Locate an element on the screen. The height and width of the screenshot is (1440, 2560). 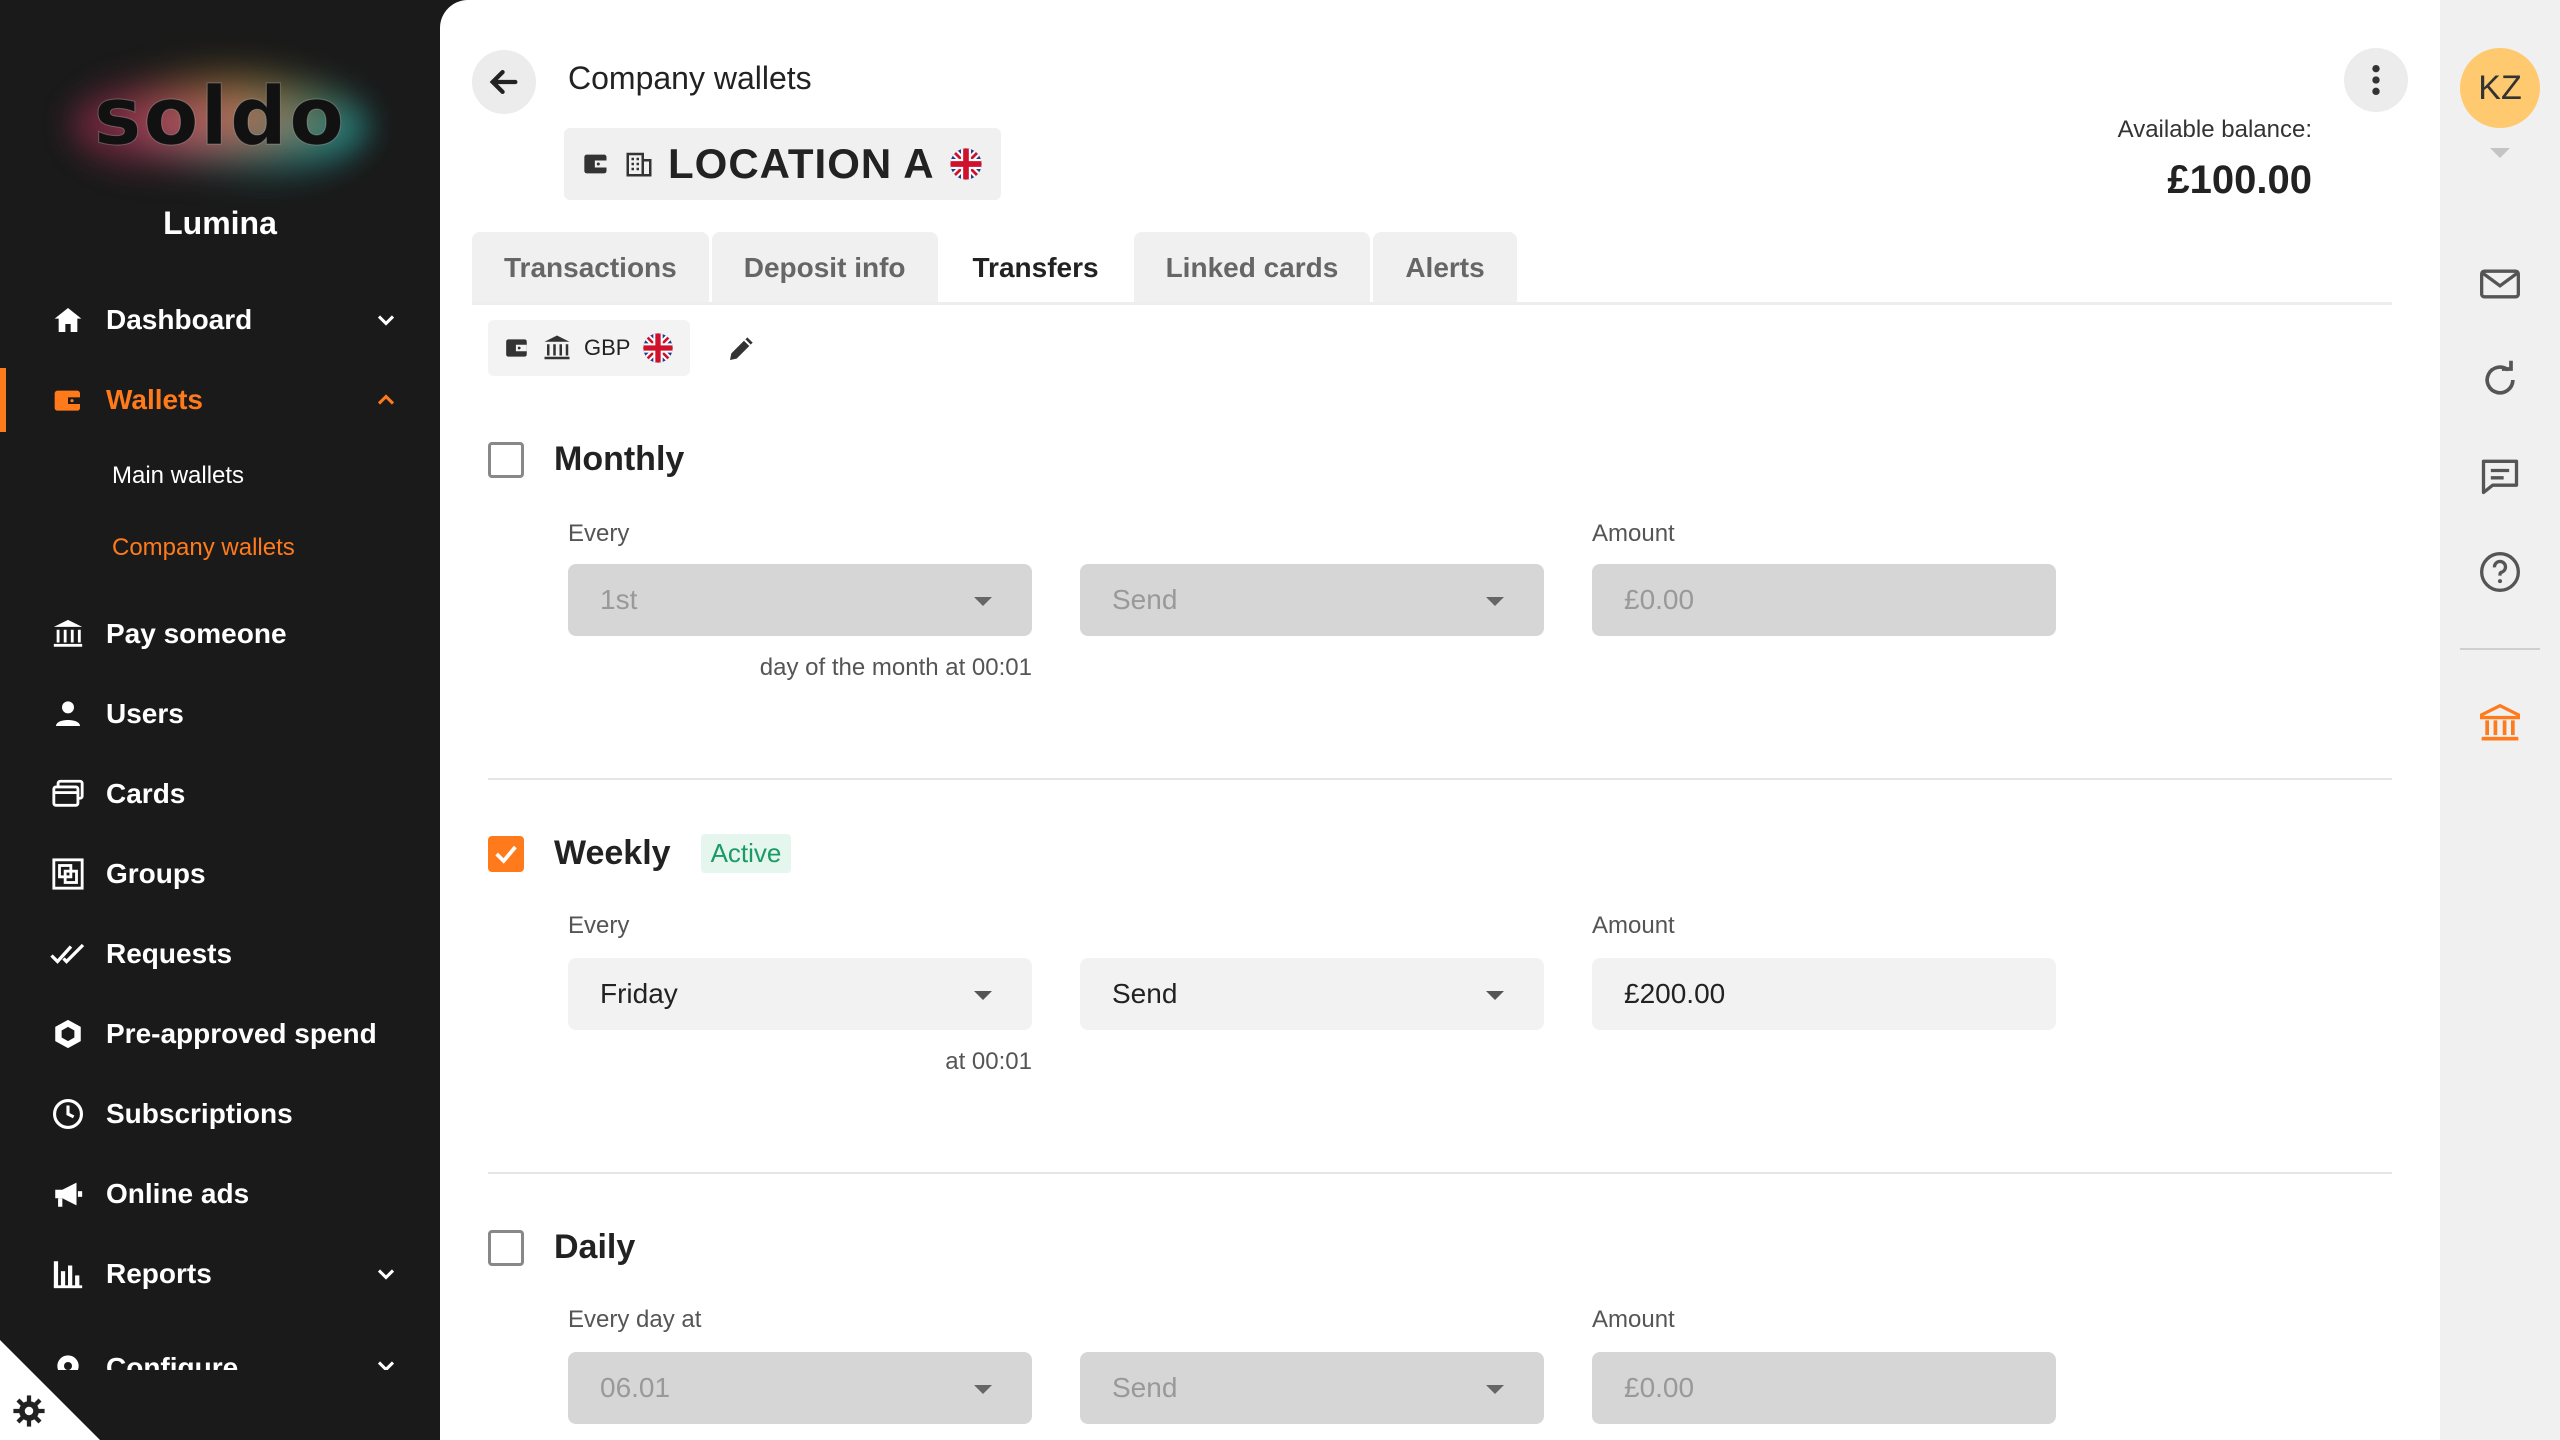
monthly-title: Monthly is located at coordinates (619, 459).